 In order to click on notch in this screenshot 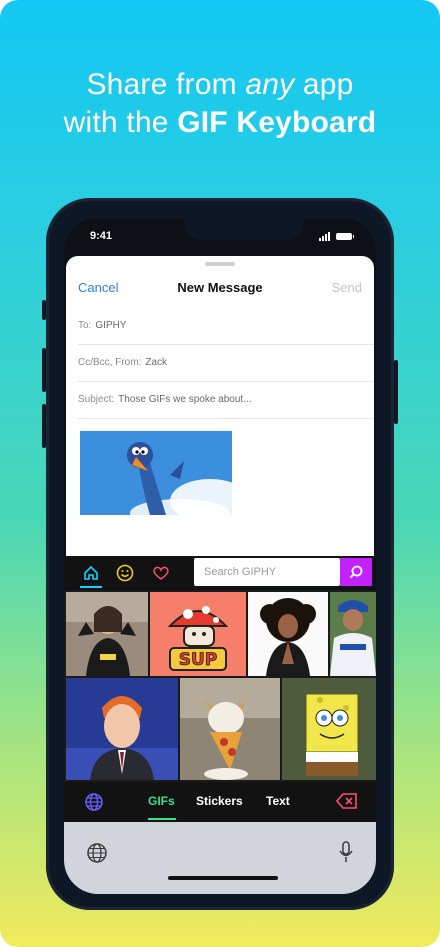, I will do `click(244, 229)`.